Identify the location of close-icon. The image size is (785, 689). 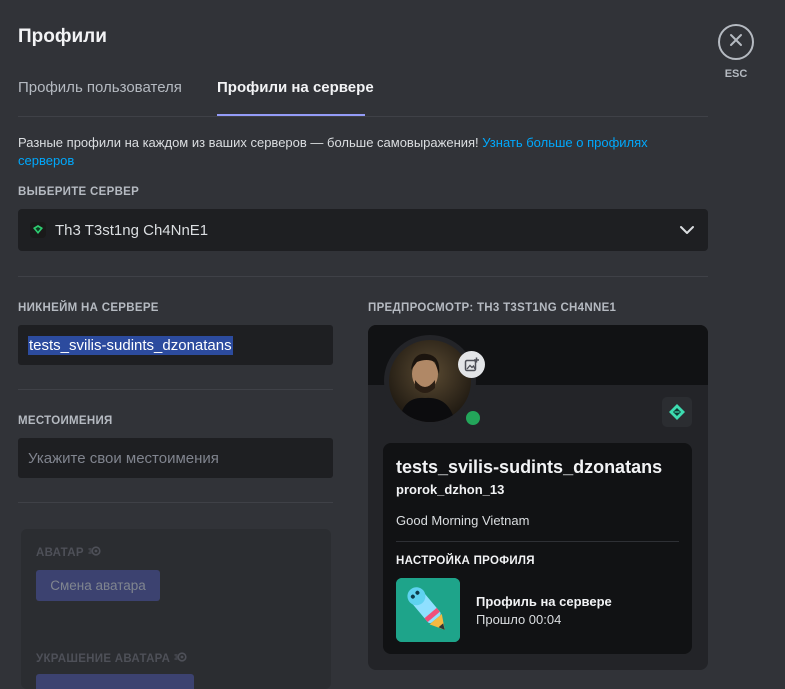
(736, 42).